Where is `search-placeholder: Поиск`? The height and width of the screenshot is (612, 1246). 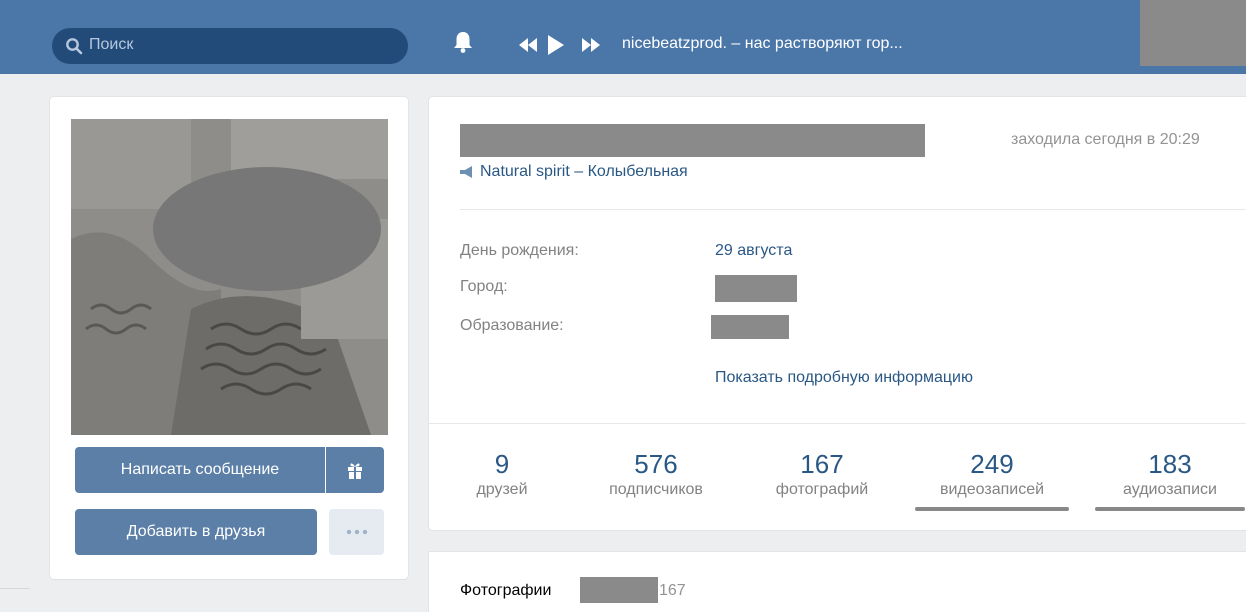 search-placeholder: Поиск is located at coordinates (111, 44).